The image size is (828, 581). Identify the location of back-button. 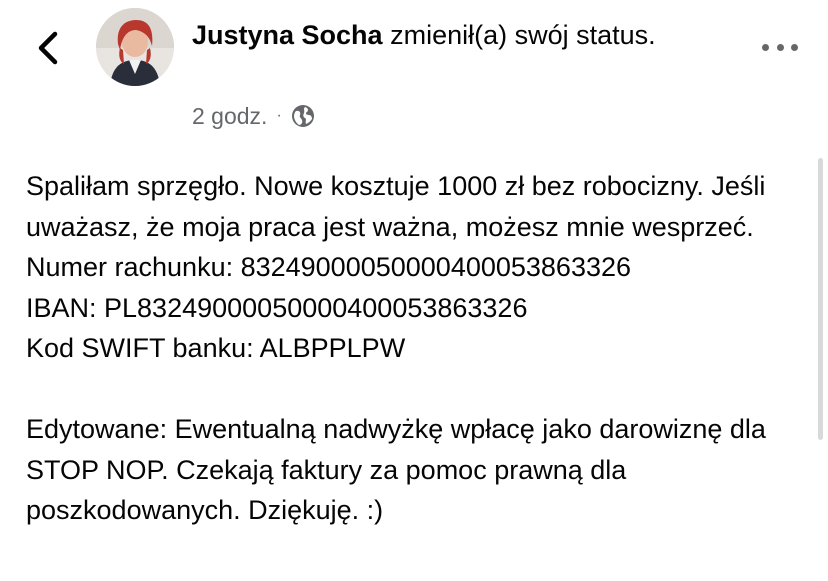
(48, 48).